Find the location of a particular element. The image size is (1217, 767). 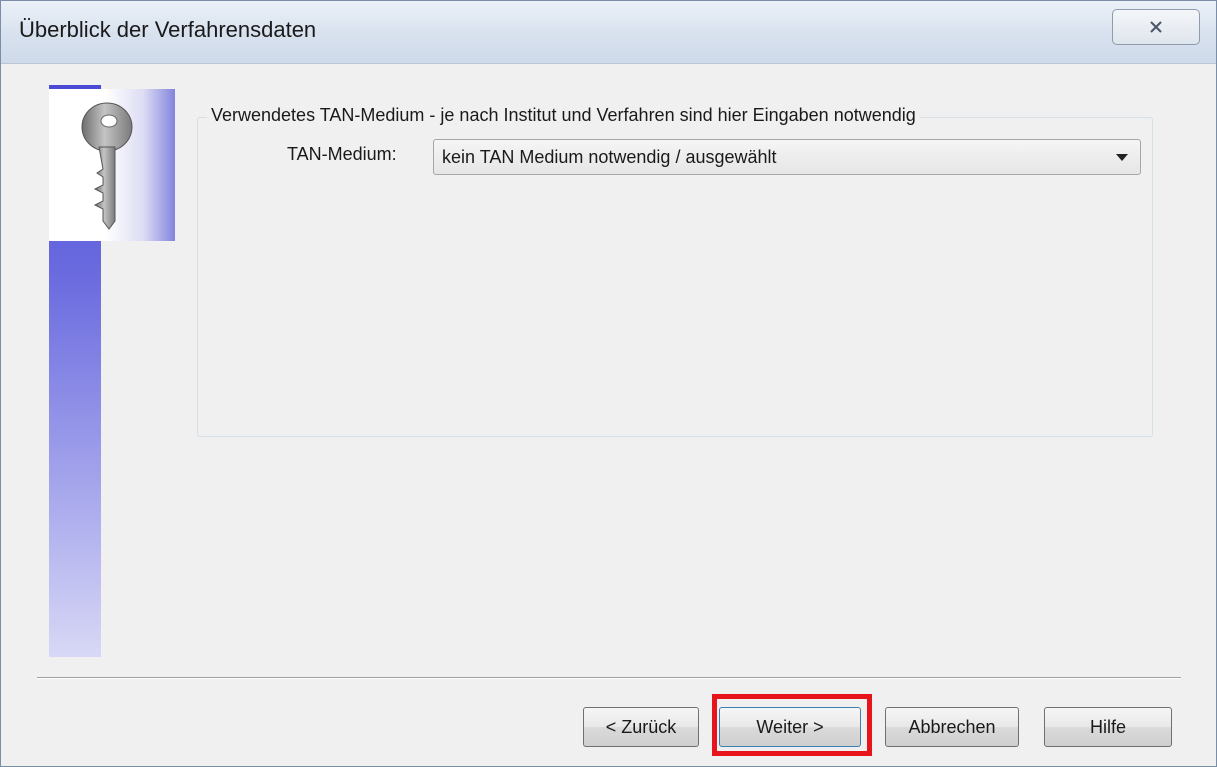

chevron-down-icon is located at coordinates (1122, 157).